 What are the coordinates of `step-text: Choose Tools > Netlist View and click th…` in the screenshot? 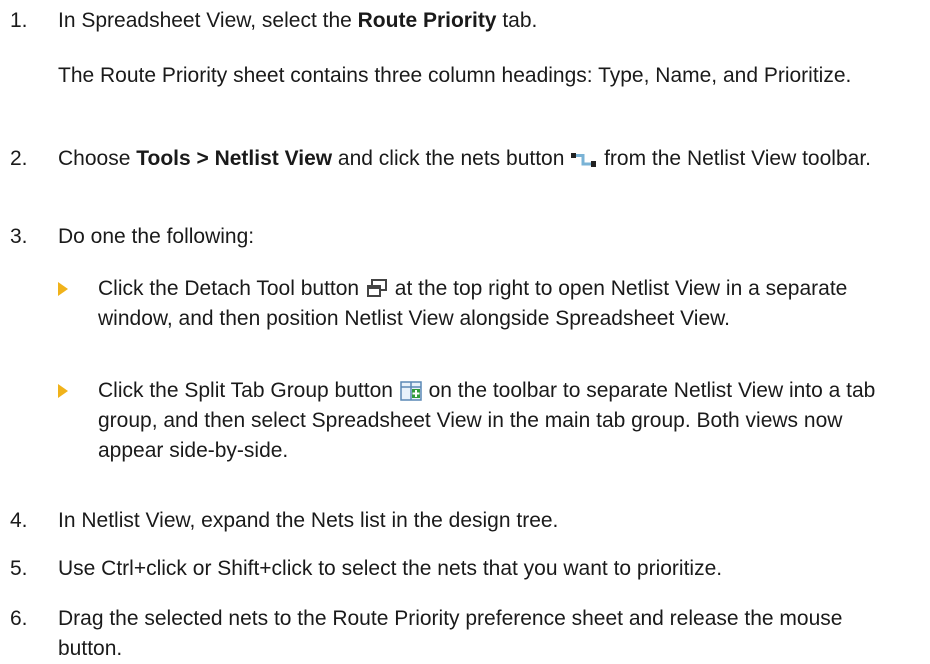 It's located at (478, 159).